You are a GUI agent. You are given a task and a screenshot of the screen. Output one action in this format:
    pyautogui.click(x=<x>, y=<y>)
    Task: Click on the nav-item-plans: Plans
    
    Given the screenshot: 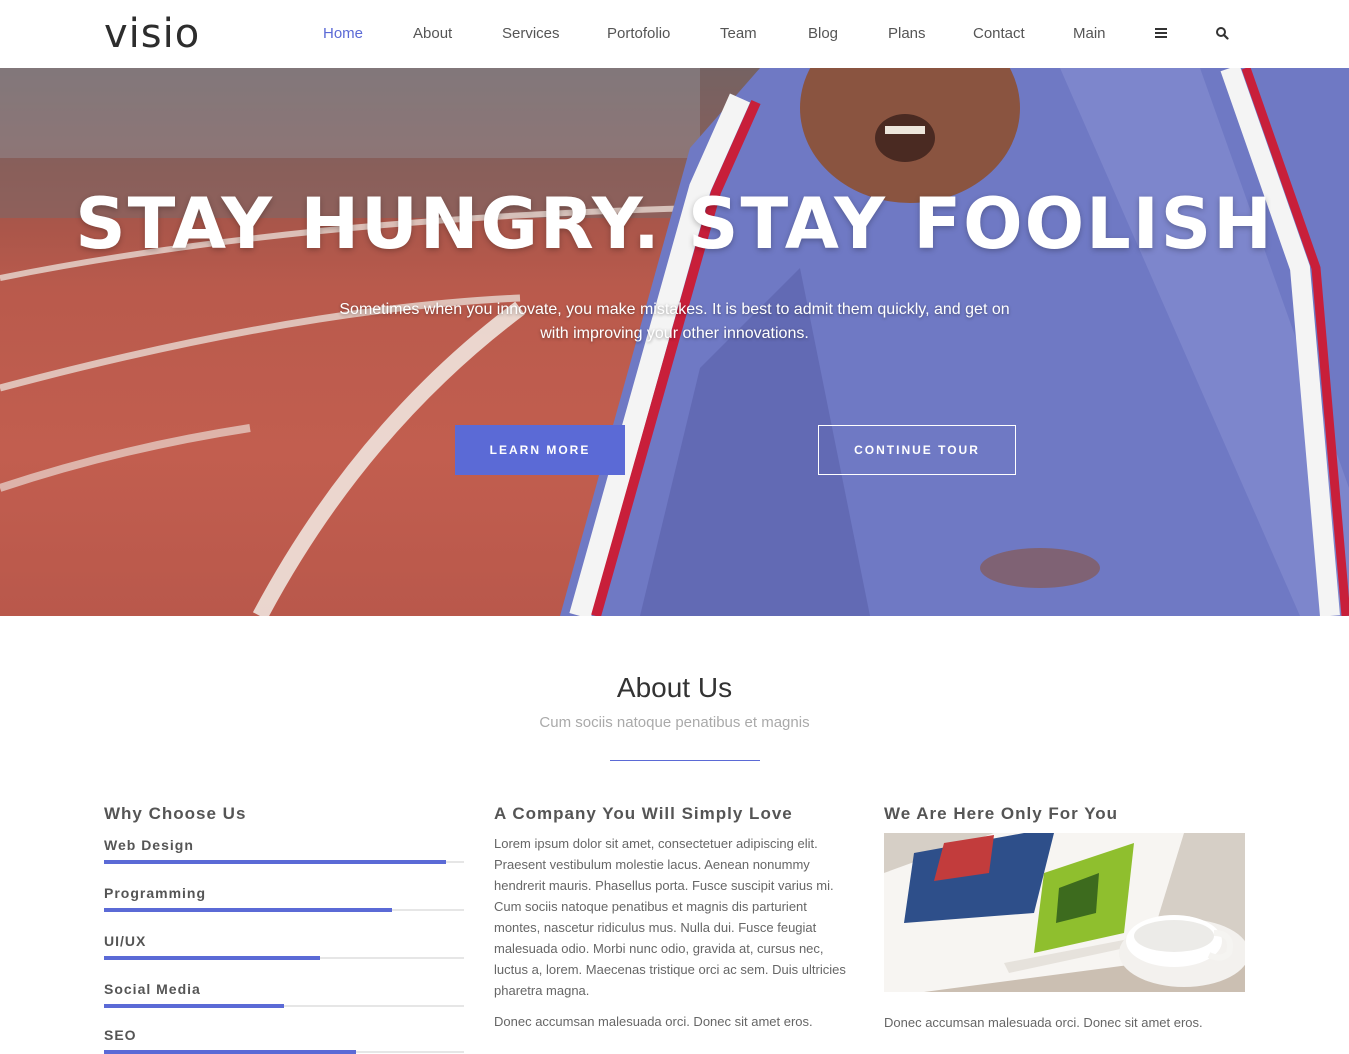 What is the action you would take?
    pyautogui.click(x=907, y=34)
    